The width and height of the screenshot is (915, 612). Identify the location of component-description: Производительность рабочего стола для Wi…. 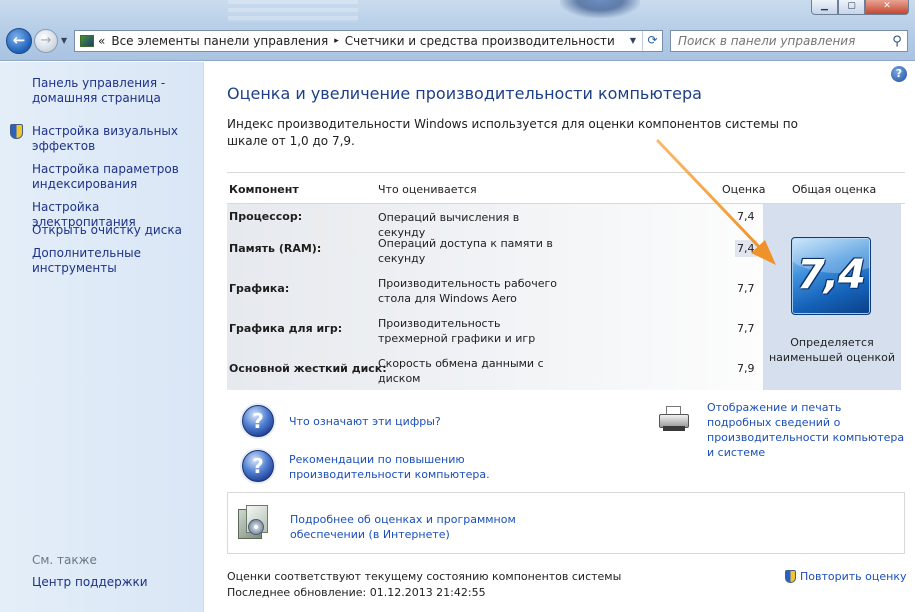
(468, 291).